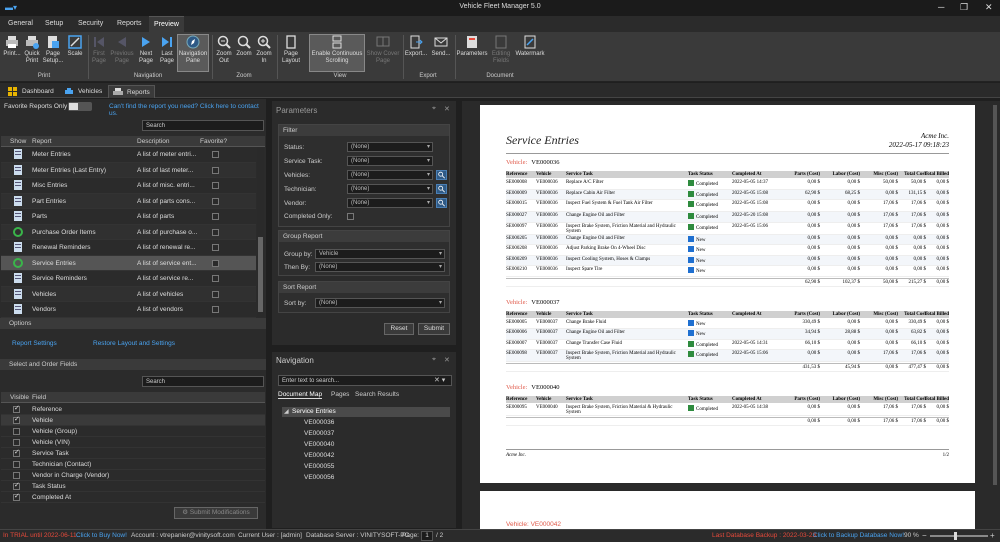 The image size is (1000, 542). I want to click on expand-icon: ◢, so click(286, 411).